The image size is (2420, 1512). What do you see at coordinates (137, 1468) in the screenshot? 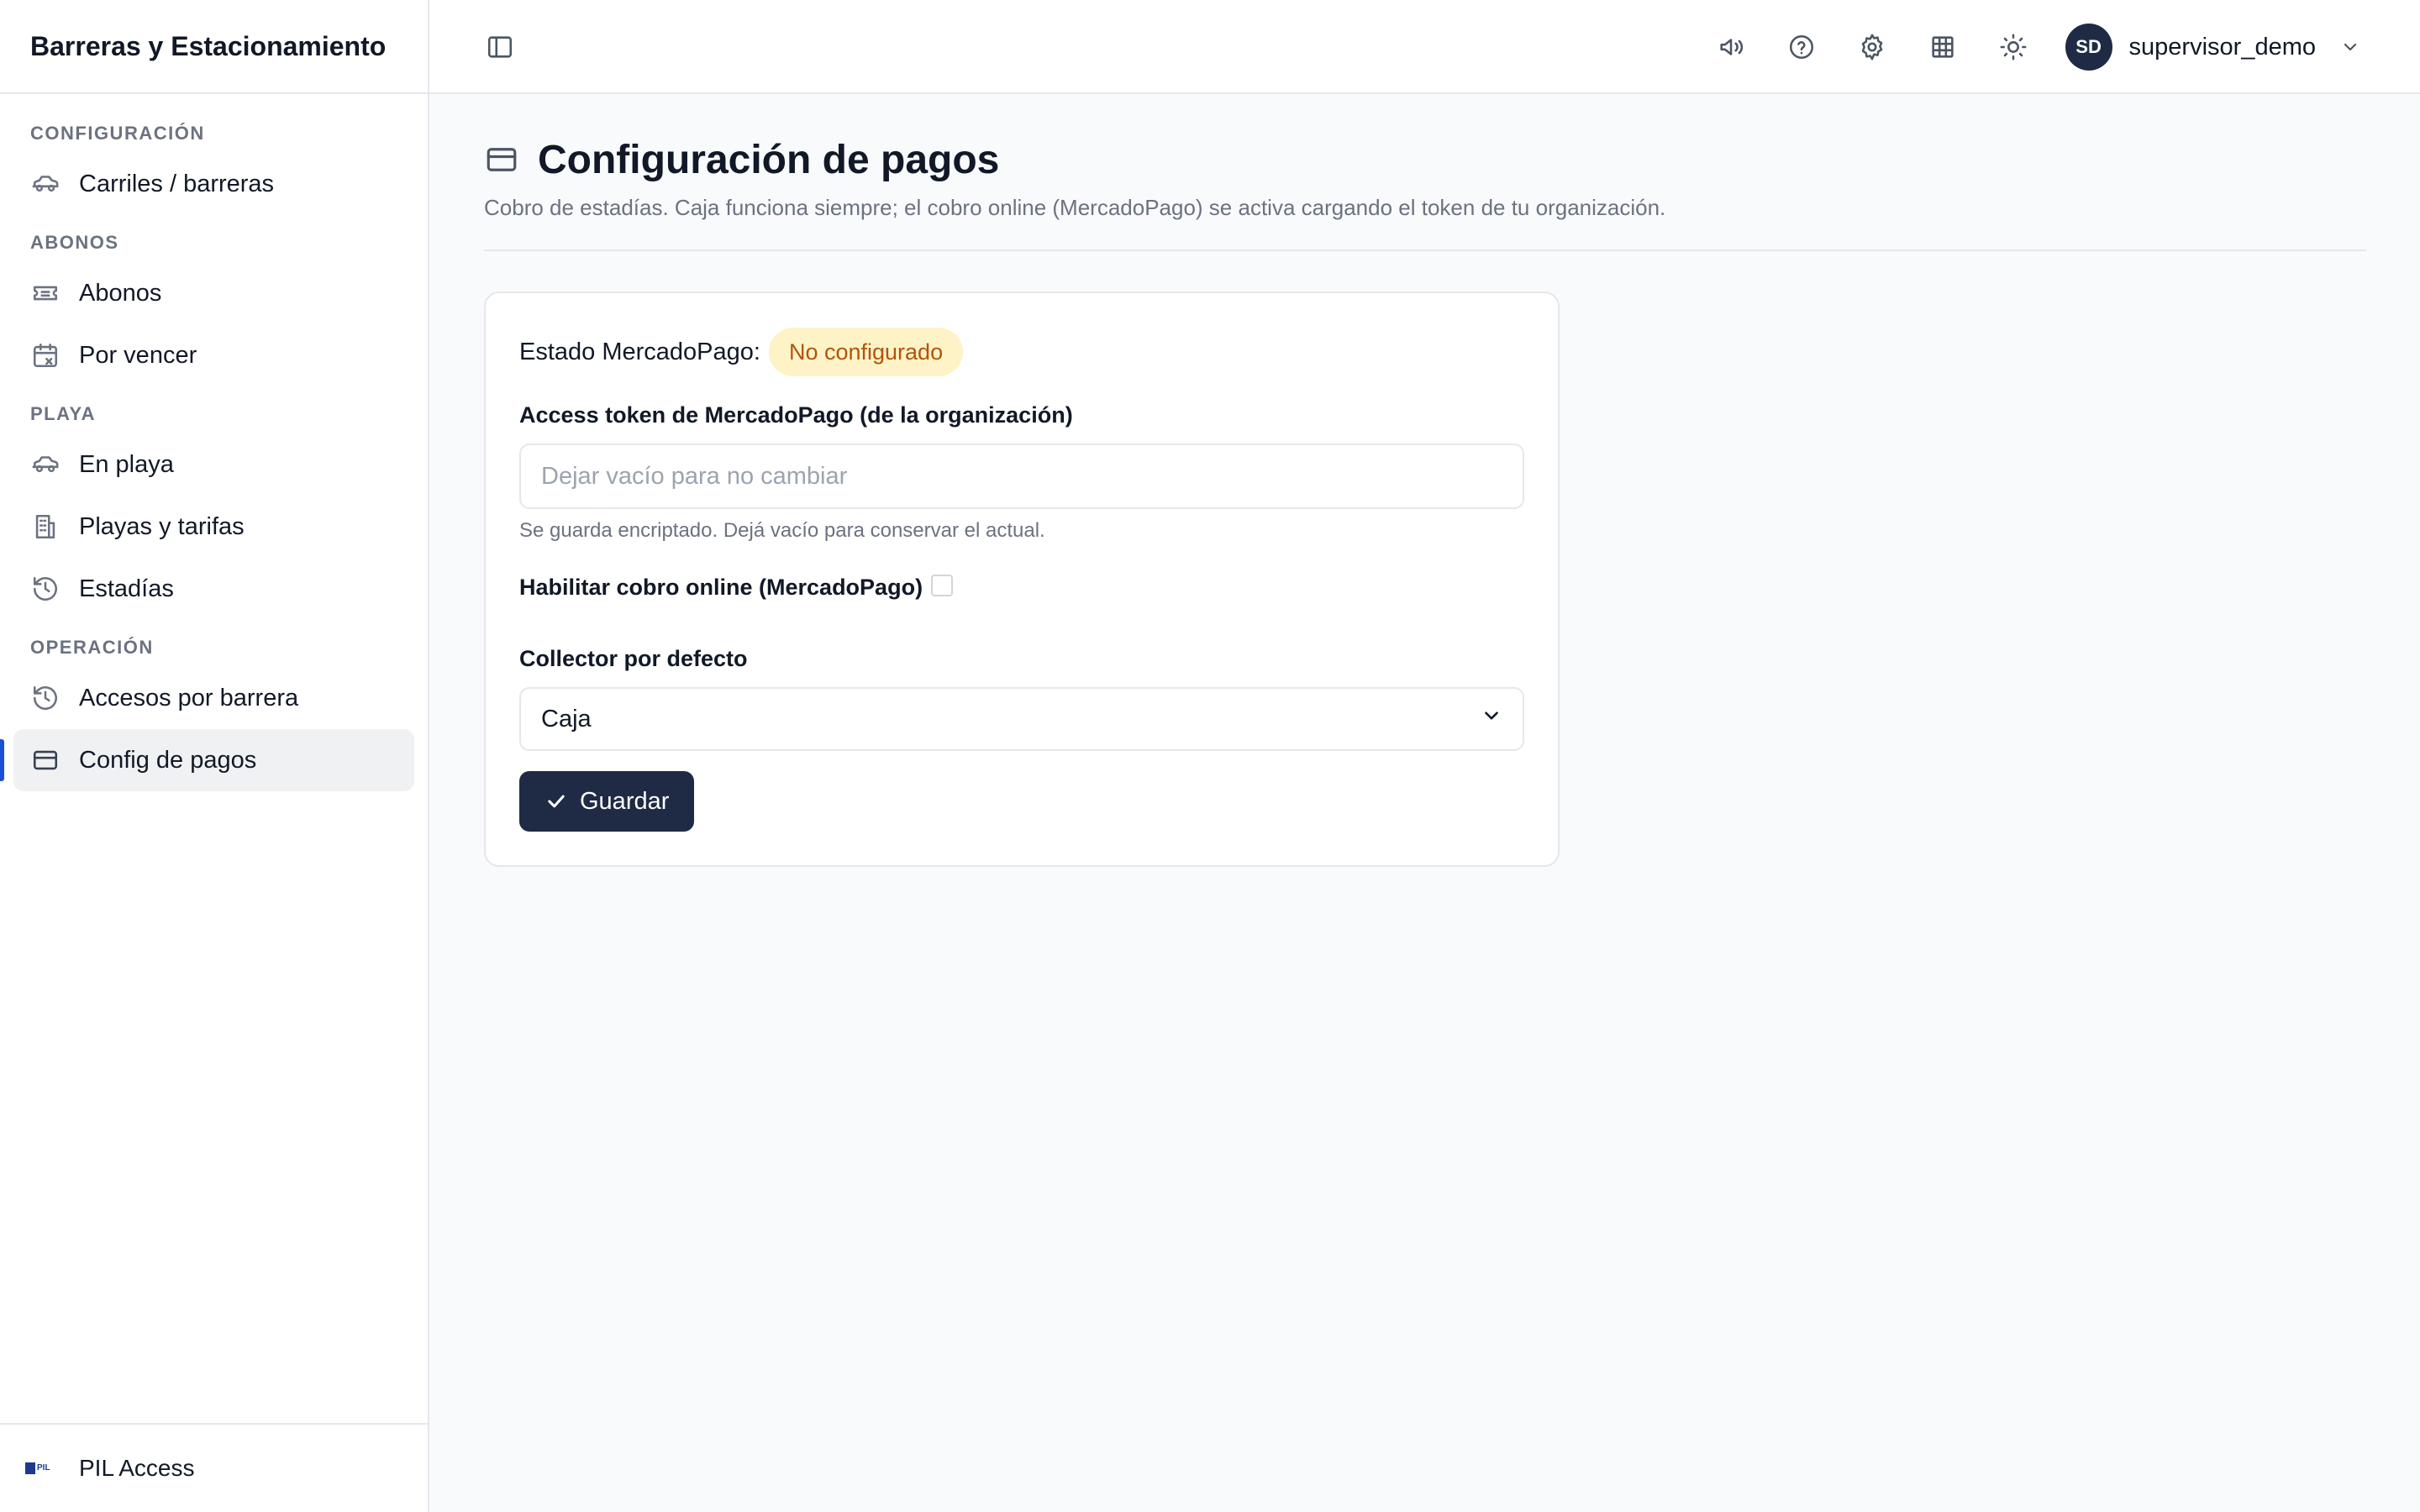
I see `footer-label: PIL Access` at bounding box center [137, 1468].